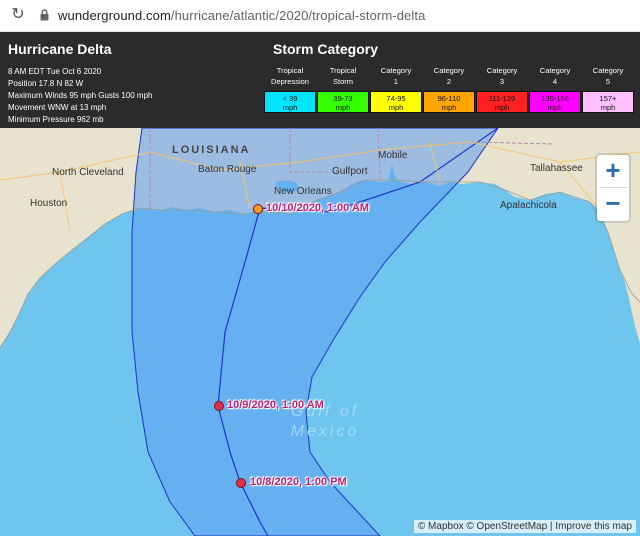 The image size is (640, 536). What do you see at coordinates (396, 81) in the screenshot?
I see `category-label-line2: 1` at bounding box center [396, 81].